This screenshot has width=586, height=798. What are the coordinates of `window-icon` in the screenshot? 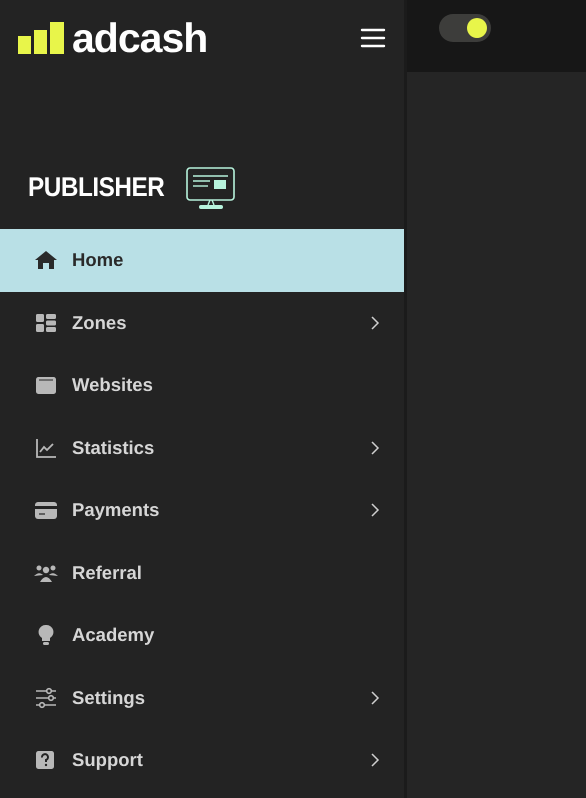 It's located at (46, 385).